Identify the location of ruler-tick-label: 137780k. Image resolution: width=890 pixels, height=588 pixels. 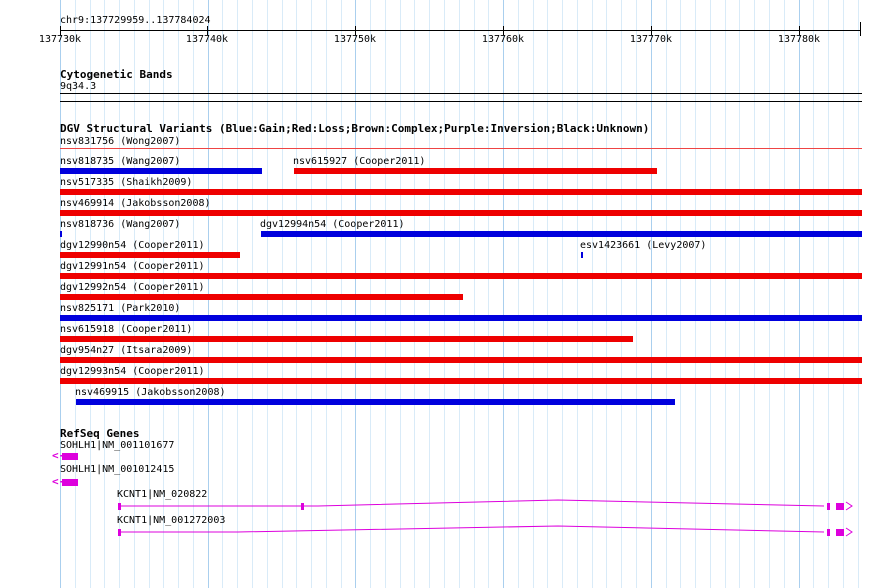
(799, 39).